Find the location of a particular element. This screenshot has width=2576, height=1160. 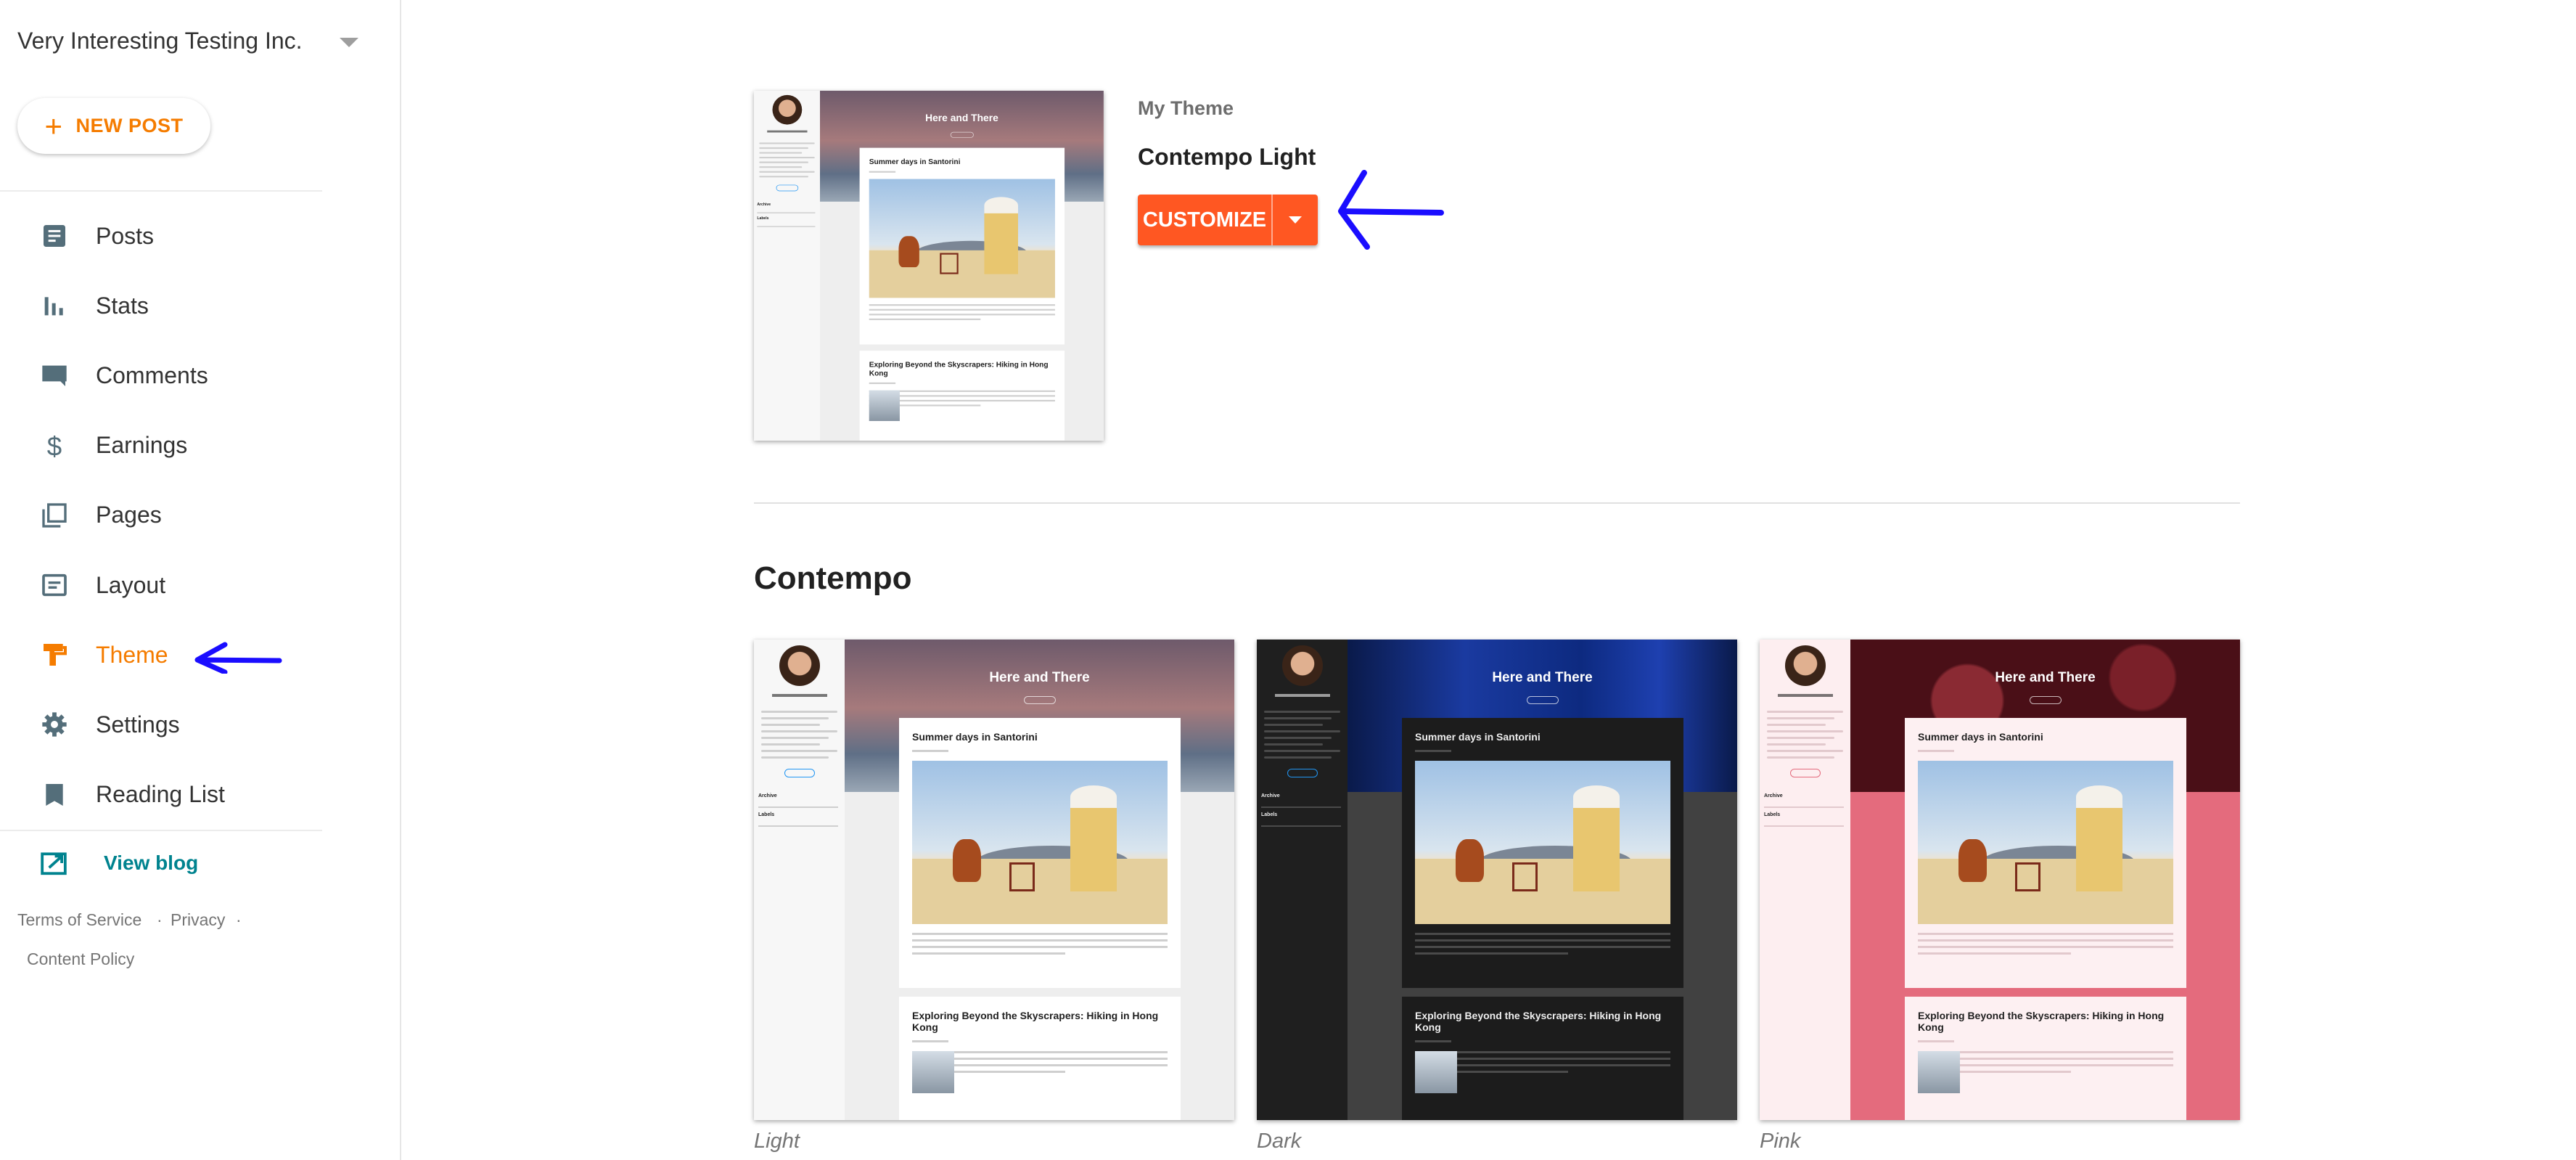

sidebar-item-label: Reading List is located at coordinates (160, 794).